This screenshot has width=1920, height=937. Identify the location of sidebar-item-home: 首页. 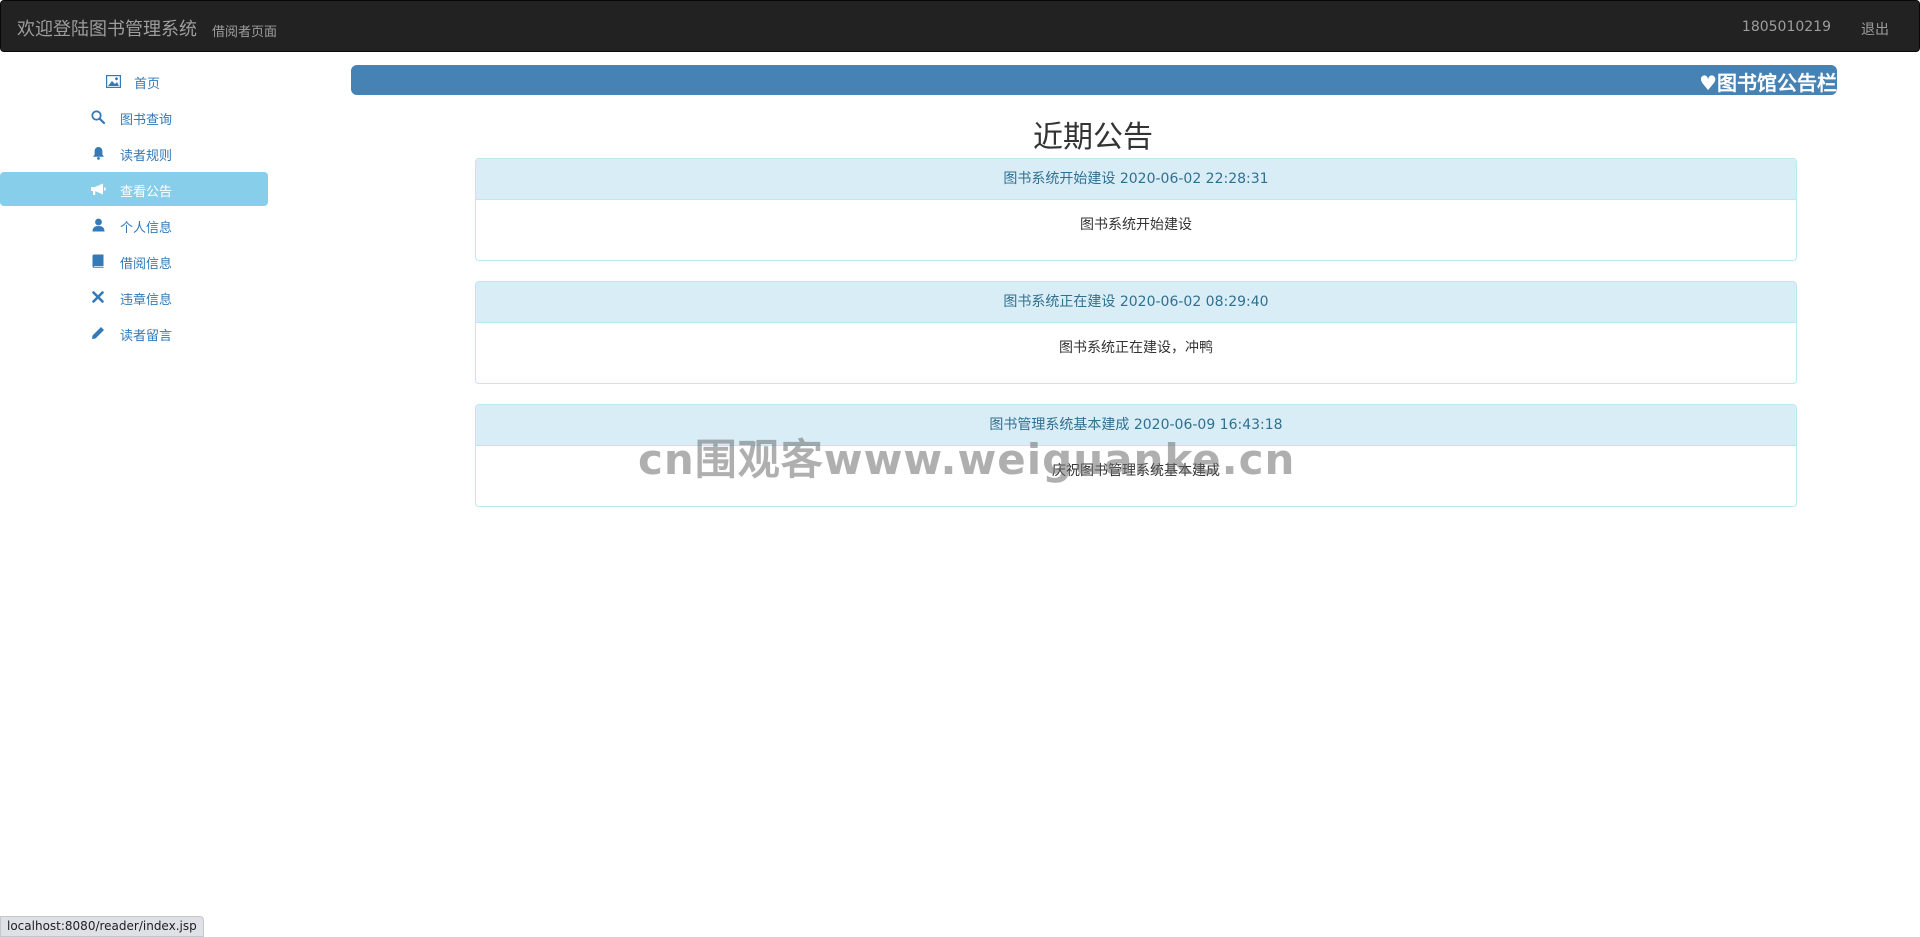
(134, 81).